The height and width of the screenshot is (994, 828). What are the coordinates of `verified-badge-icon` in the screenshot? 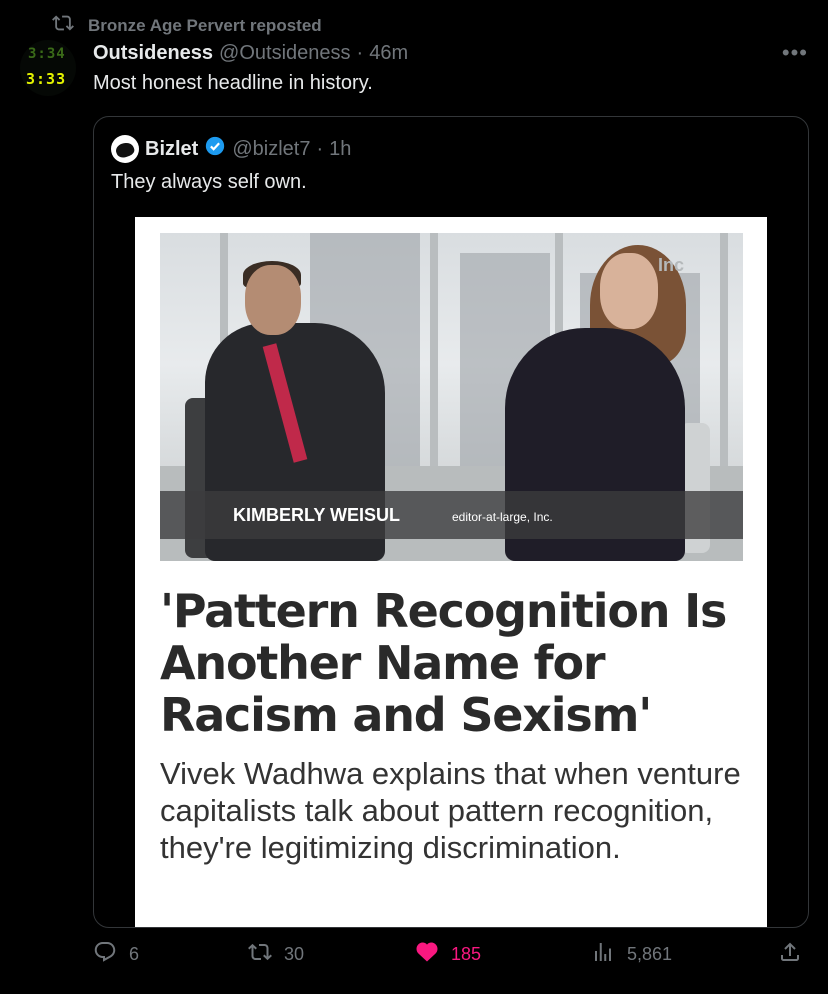 It's located at (215, 149).